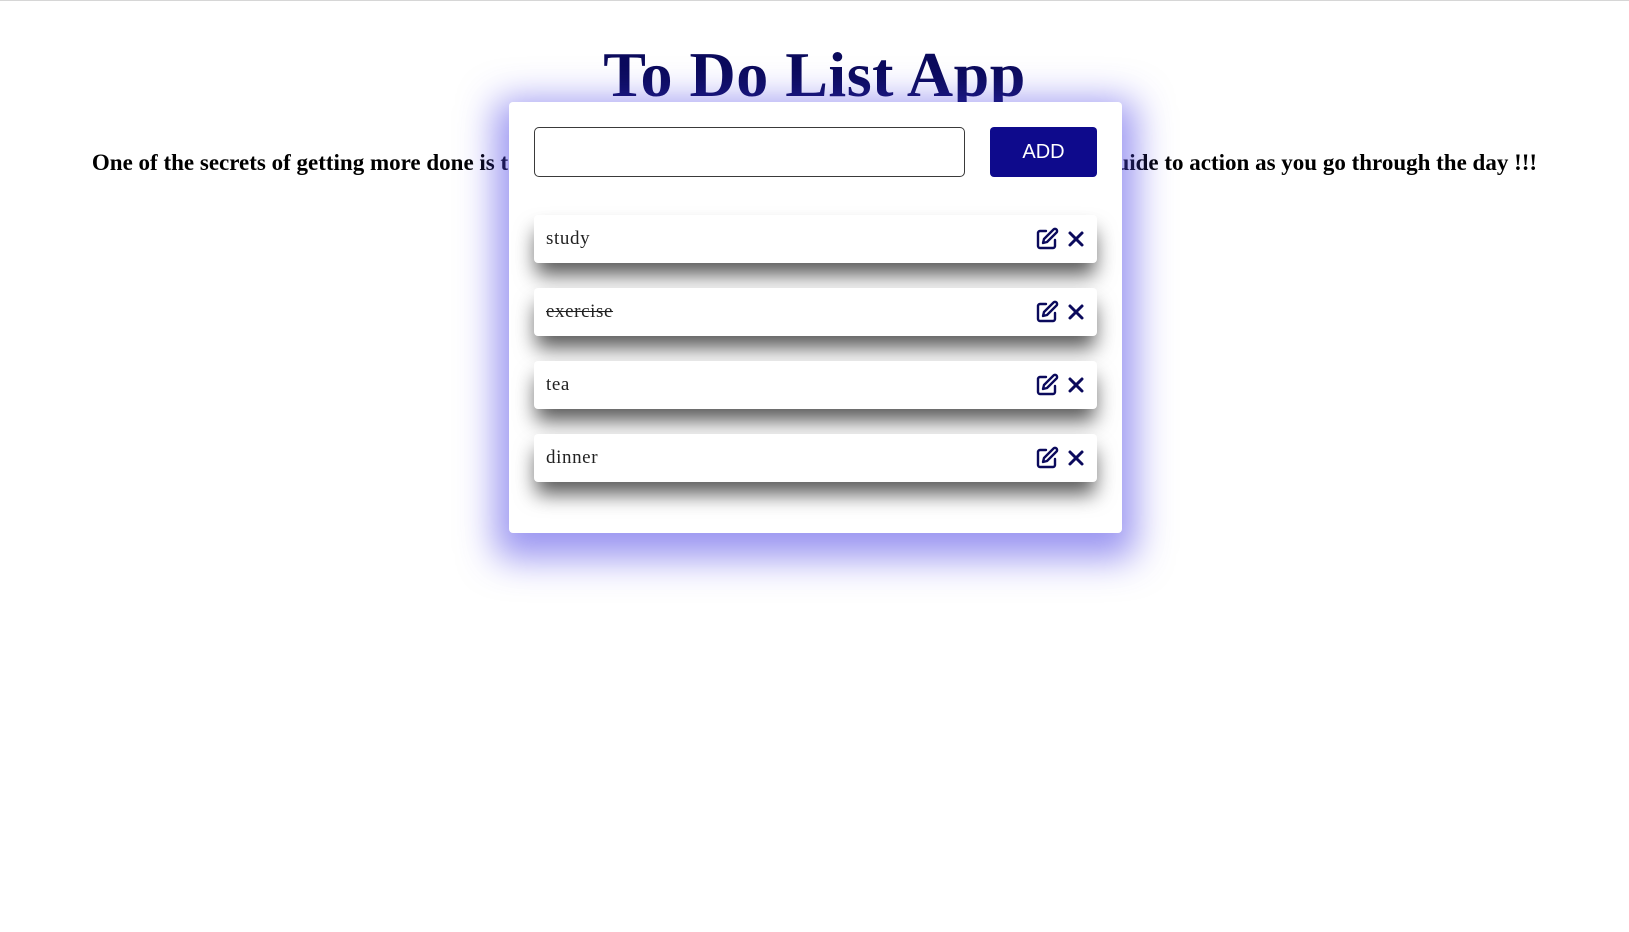  I want to click on task-text: dinner, so click(572, 458).